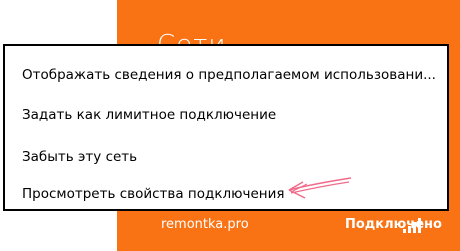  What do you see at coordinates (79, 157) in the screenshot?
I see `menu-item-forget-network: Забыть эту сеть` at bounding box center [79, 157].